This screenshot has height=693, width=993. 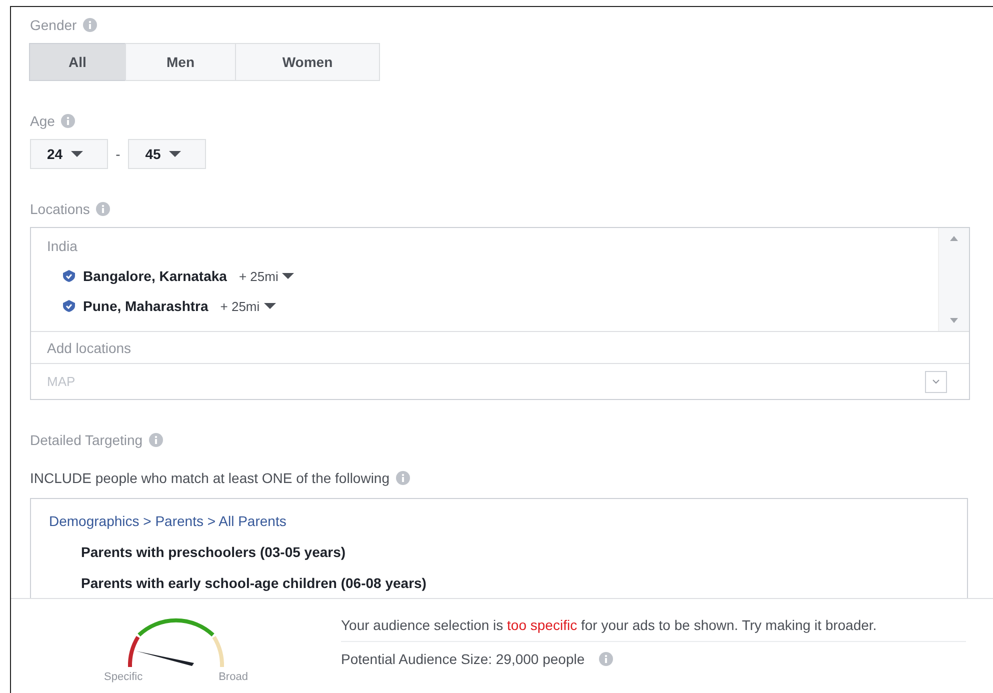 What do you see at coordinates (653, 628) in the screenshot?
I see `audience-warning: Your audience selection is too specific for your ads to be shown. Try making it broader.` at bounding box center [653, 628].